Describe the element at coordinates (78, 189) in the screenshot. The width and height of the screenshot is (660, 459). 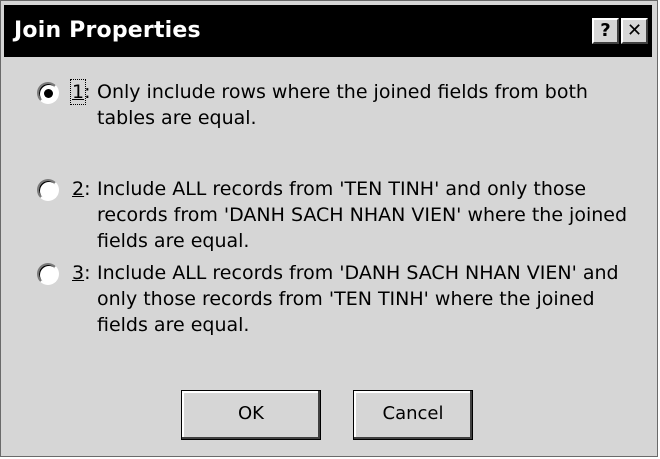
I see `option-2-key: 2` at that location.